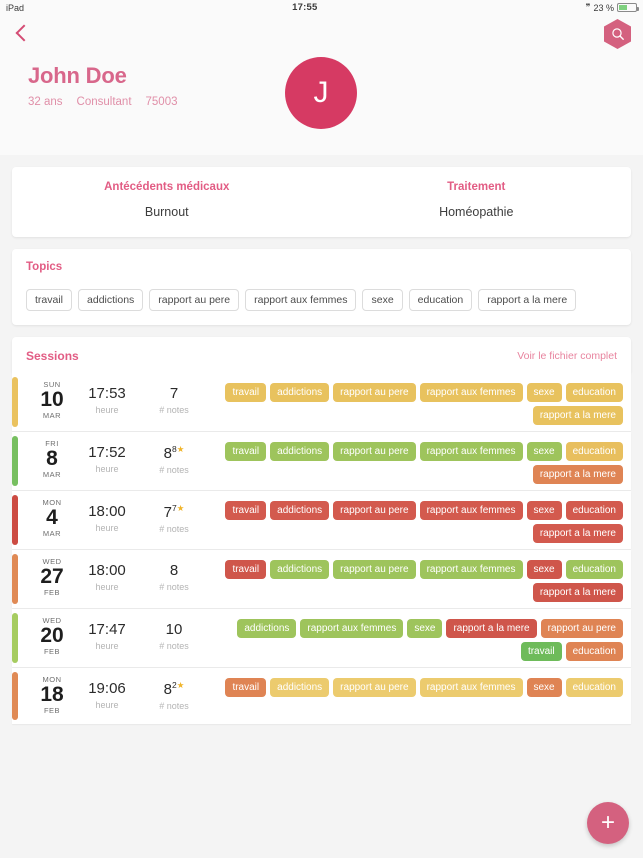 This screenshot has height=858, width=643. What do you see at coordinates (111, 300) in the screenshot?
I see `topic-chip: addictions` at bounding box center [111, 300].